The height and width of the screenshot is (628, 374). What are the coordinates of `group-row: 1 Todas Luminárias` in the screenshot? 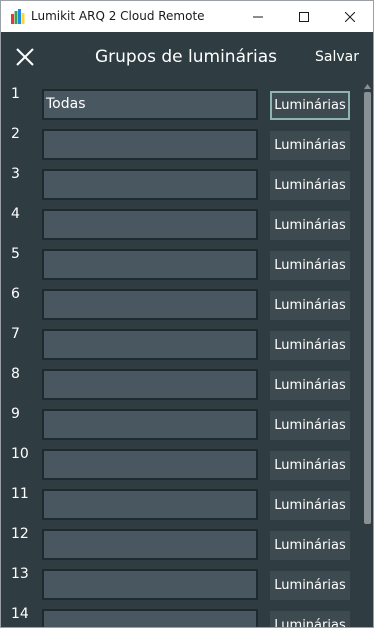 It's located at (181, 102).